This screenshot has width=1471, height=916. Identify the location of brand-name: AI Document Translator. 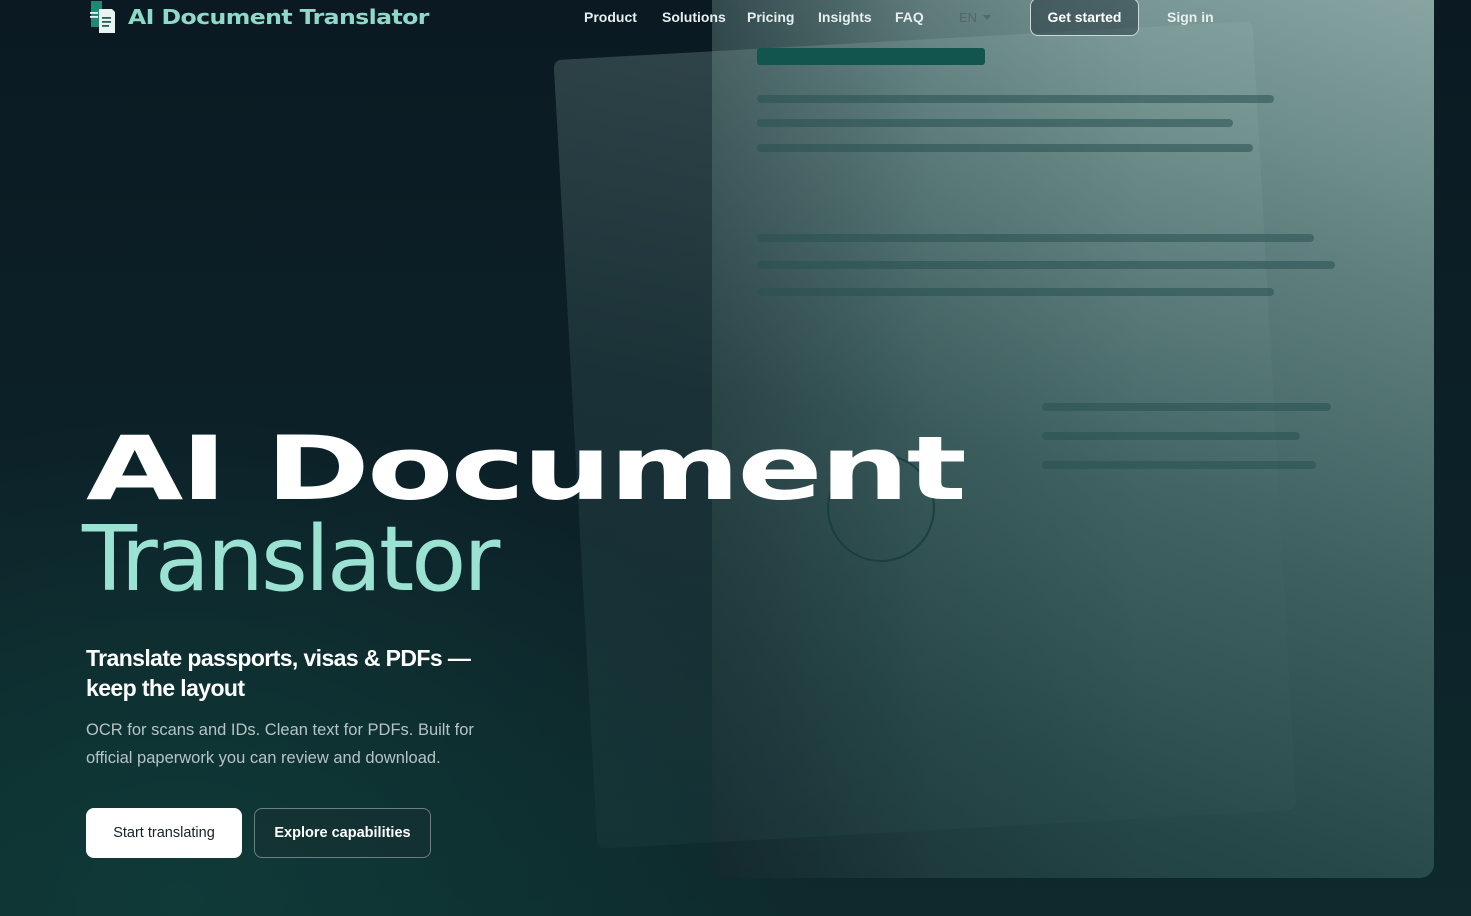
(278, 17).